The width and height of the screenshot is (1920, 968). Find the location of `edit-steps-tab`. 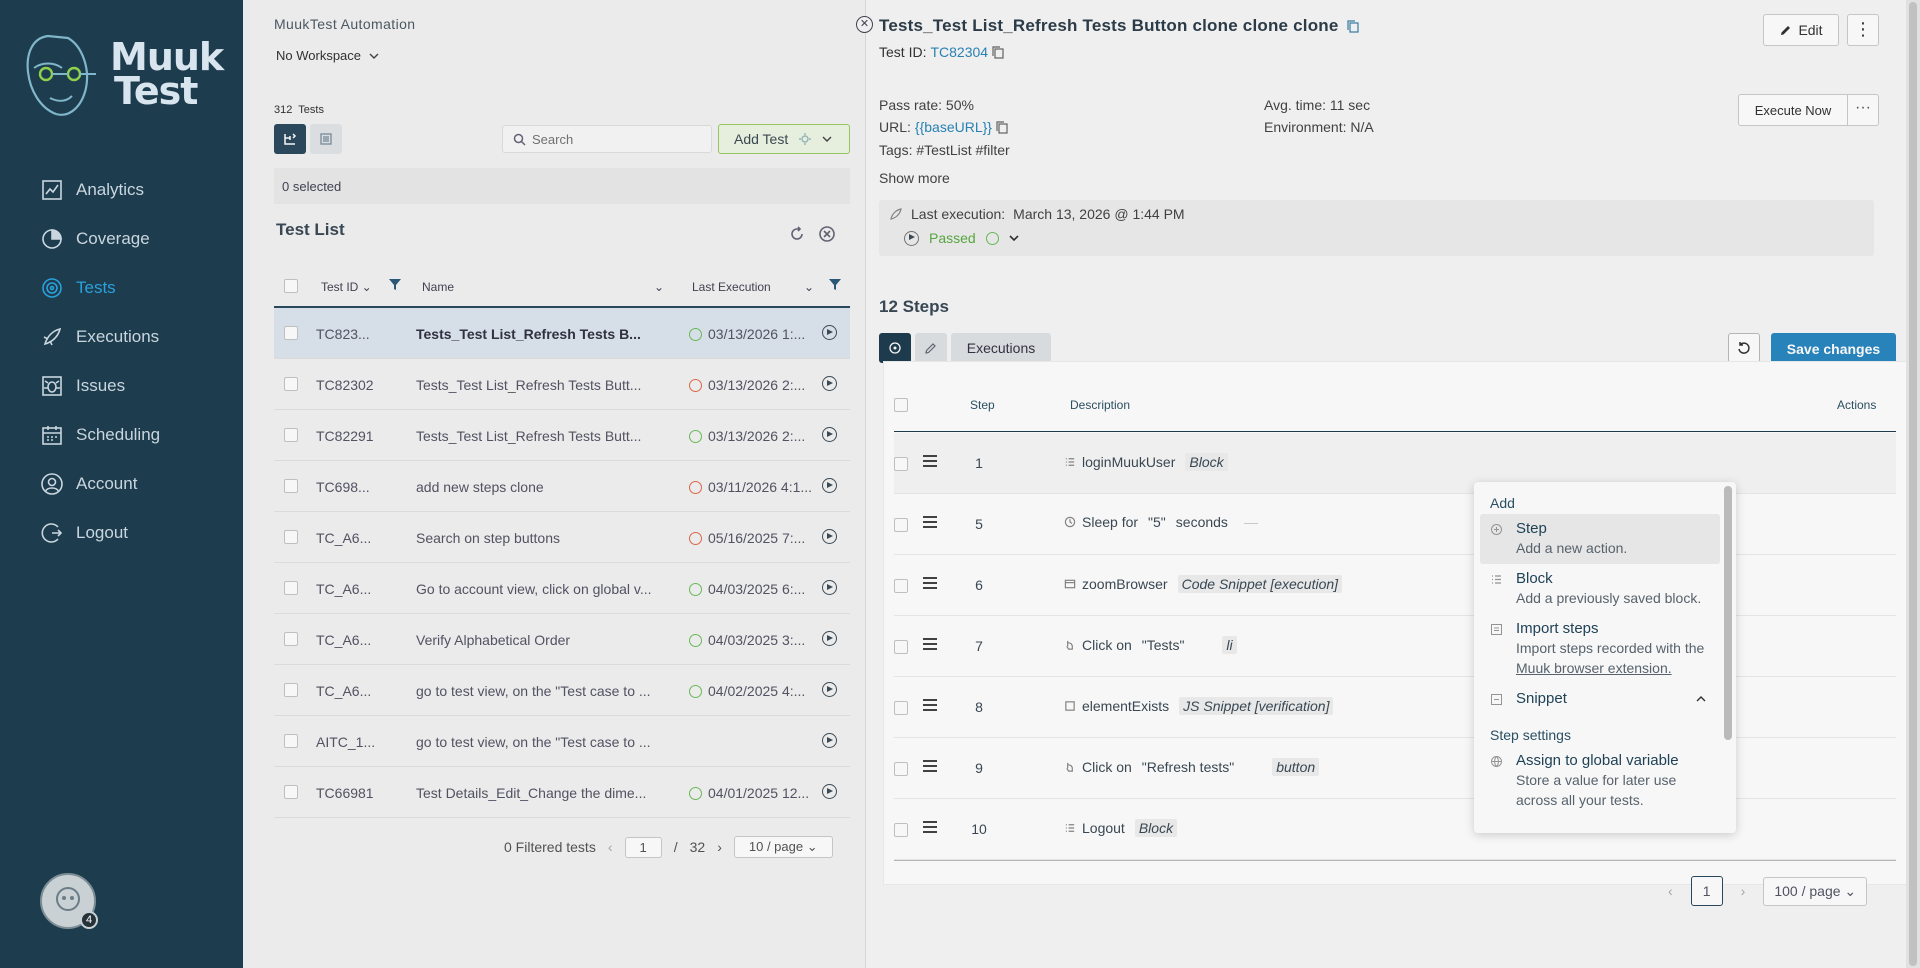

edit-steps-tab is located at coordinates (931, 348).